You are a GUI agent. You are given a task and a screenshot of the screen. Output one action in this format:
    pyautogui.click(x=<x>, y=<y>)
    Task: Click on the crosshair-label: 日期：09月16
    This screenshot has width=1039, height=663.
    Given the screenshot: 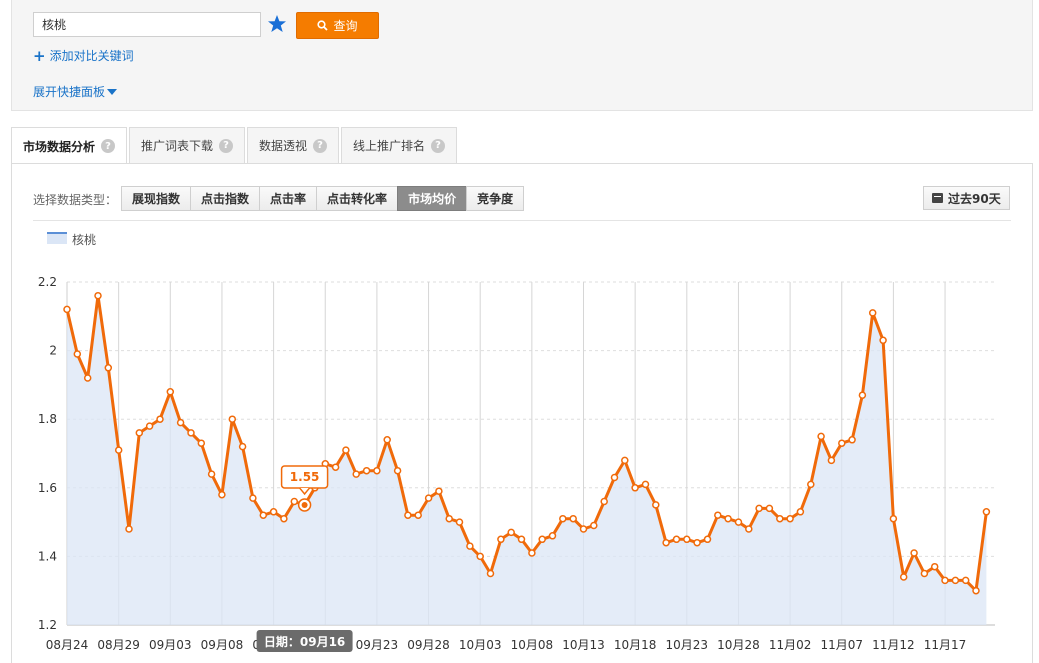 What is the action you would take?
    pyautogui.click(x=304, y=641)
    